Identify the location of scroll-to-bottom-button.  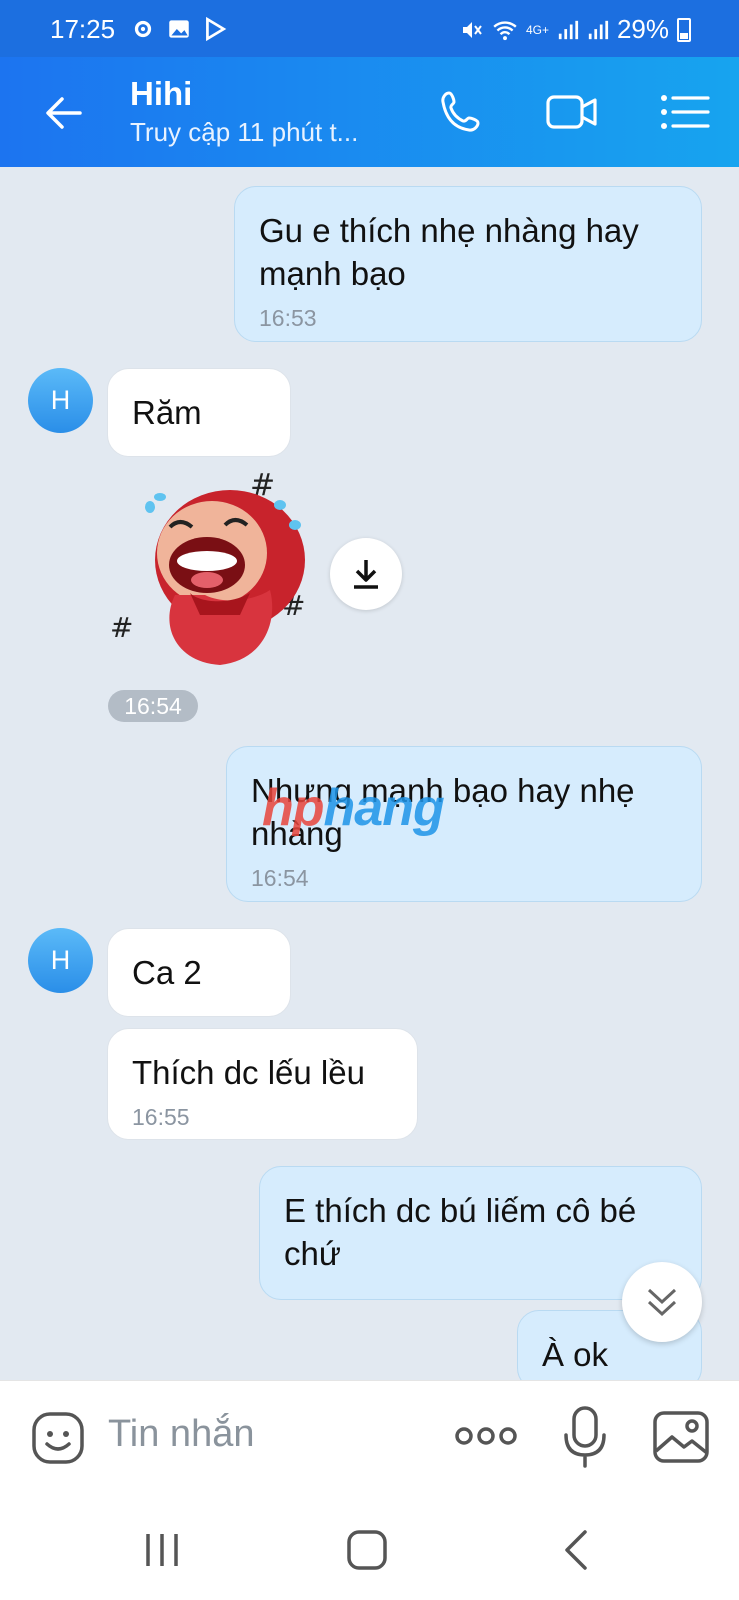
(662, 1302).